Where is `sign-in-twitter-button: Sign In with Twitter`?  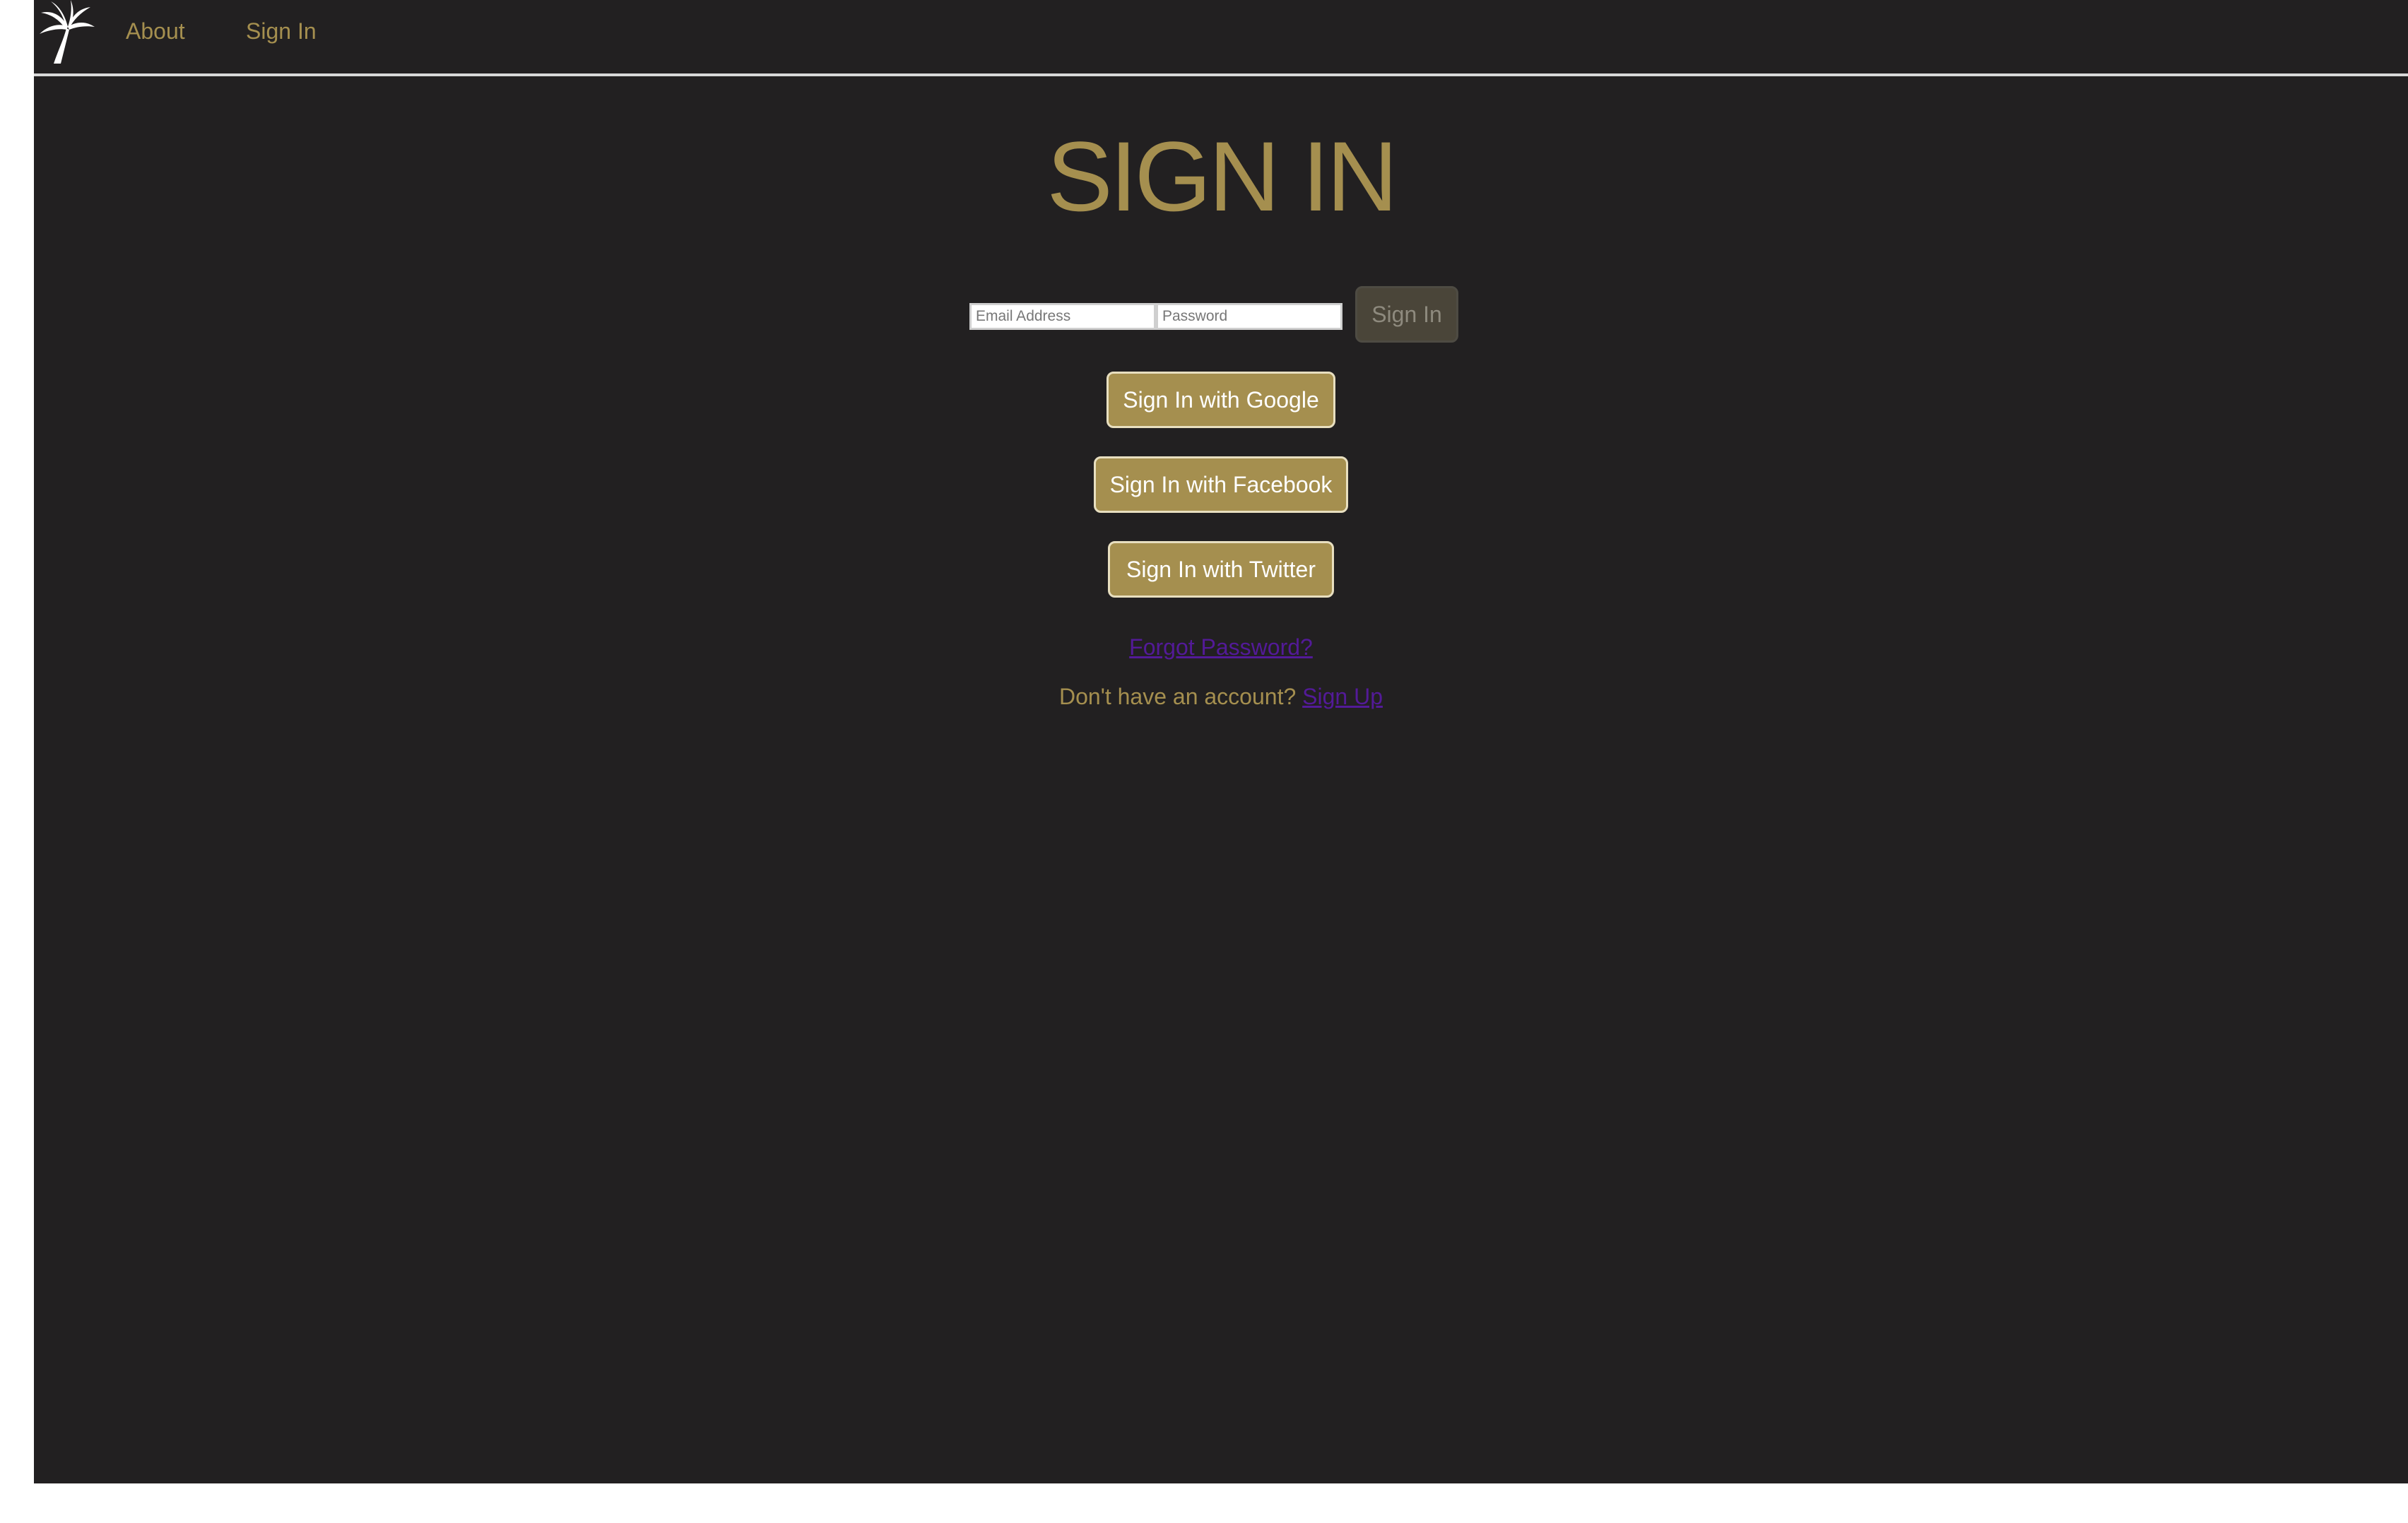
sign-in-twitter-button: Sign In with Twitter is located at coordinates (1221, 569).